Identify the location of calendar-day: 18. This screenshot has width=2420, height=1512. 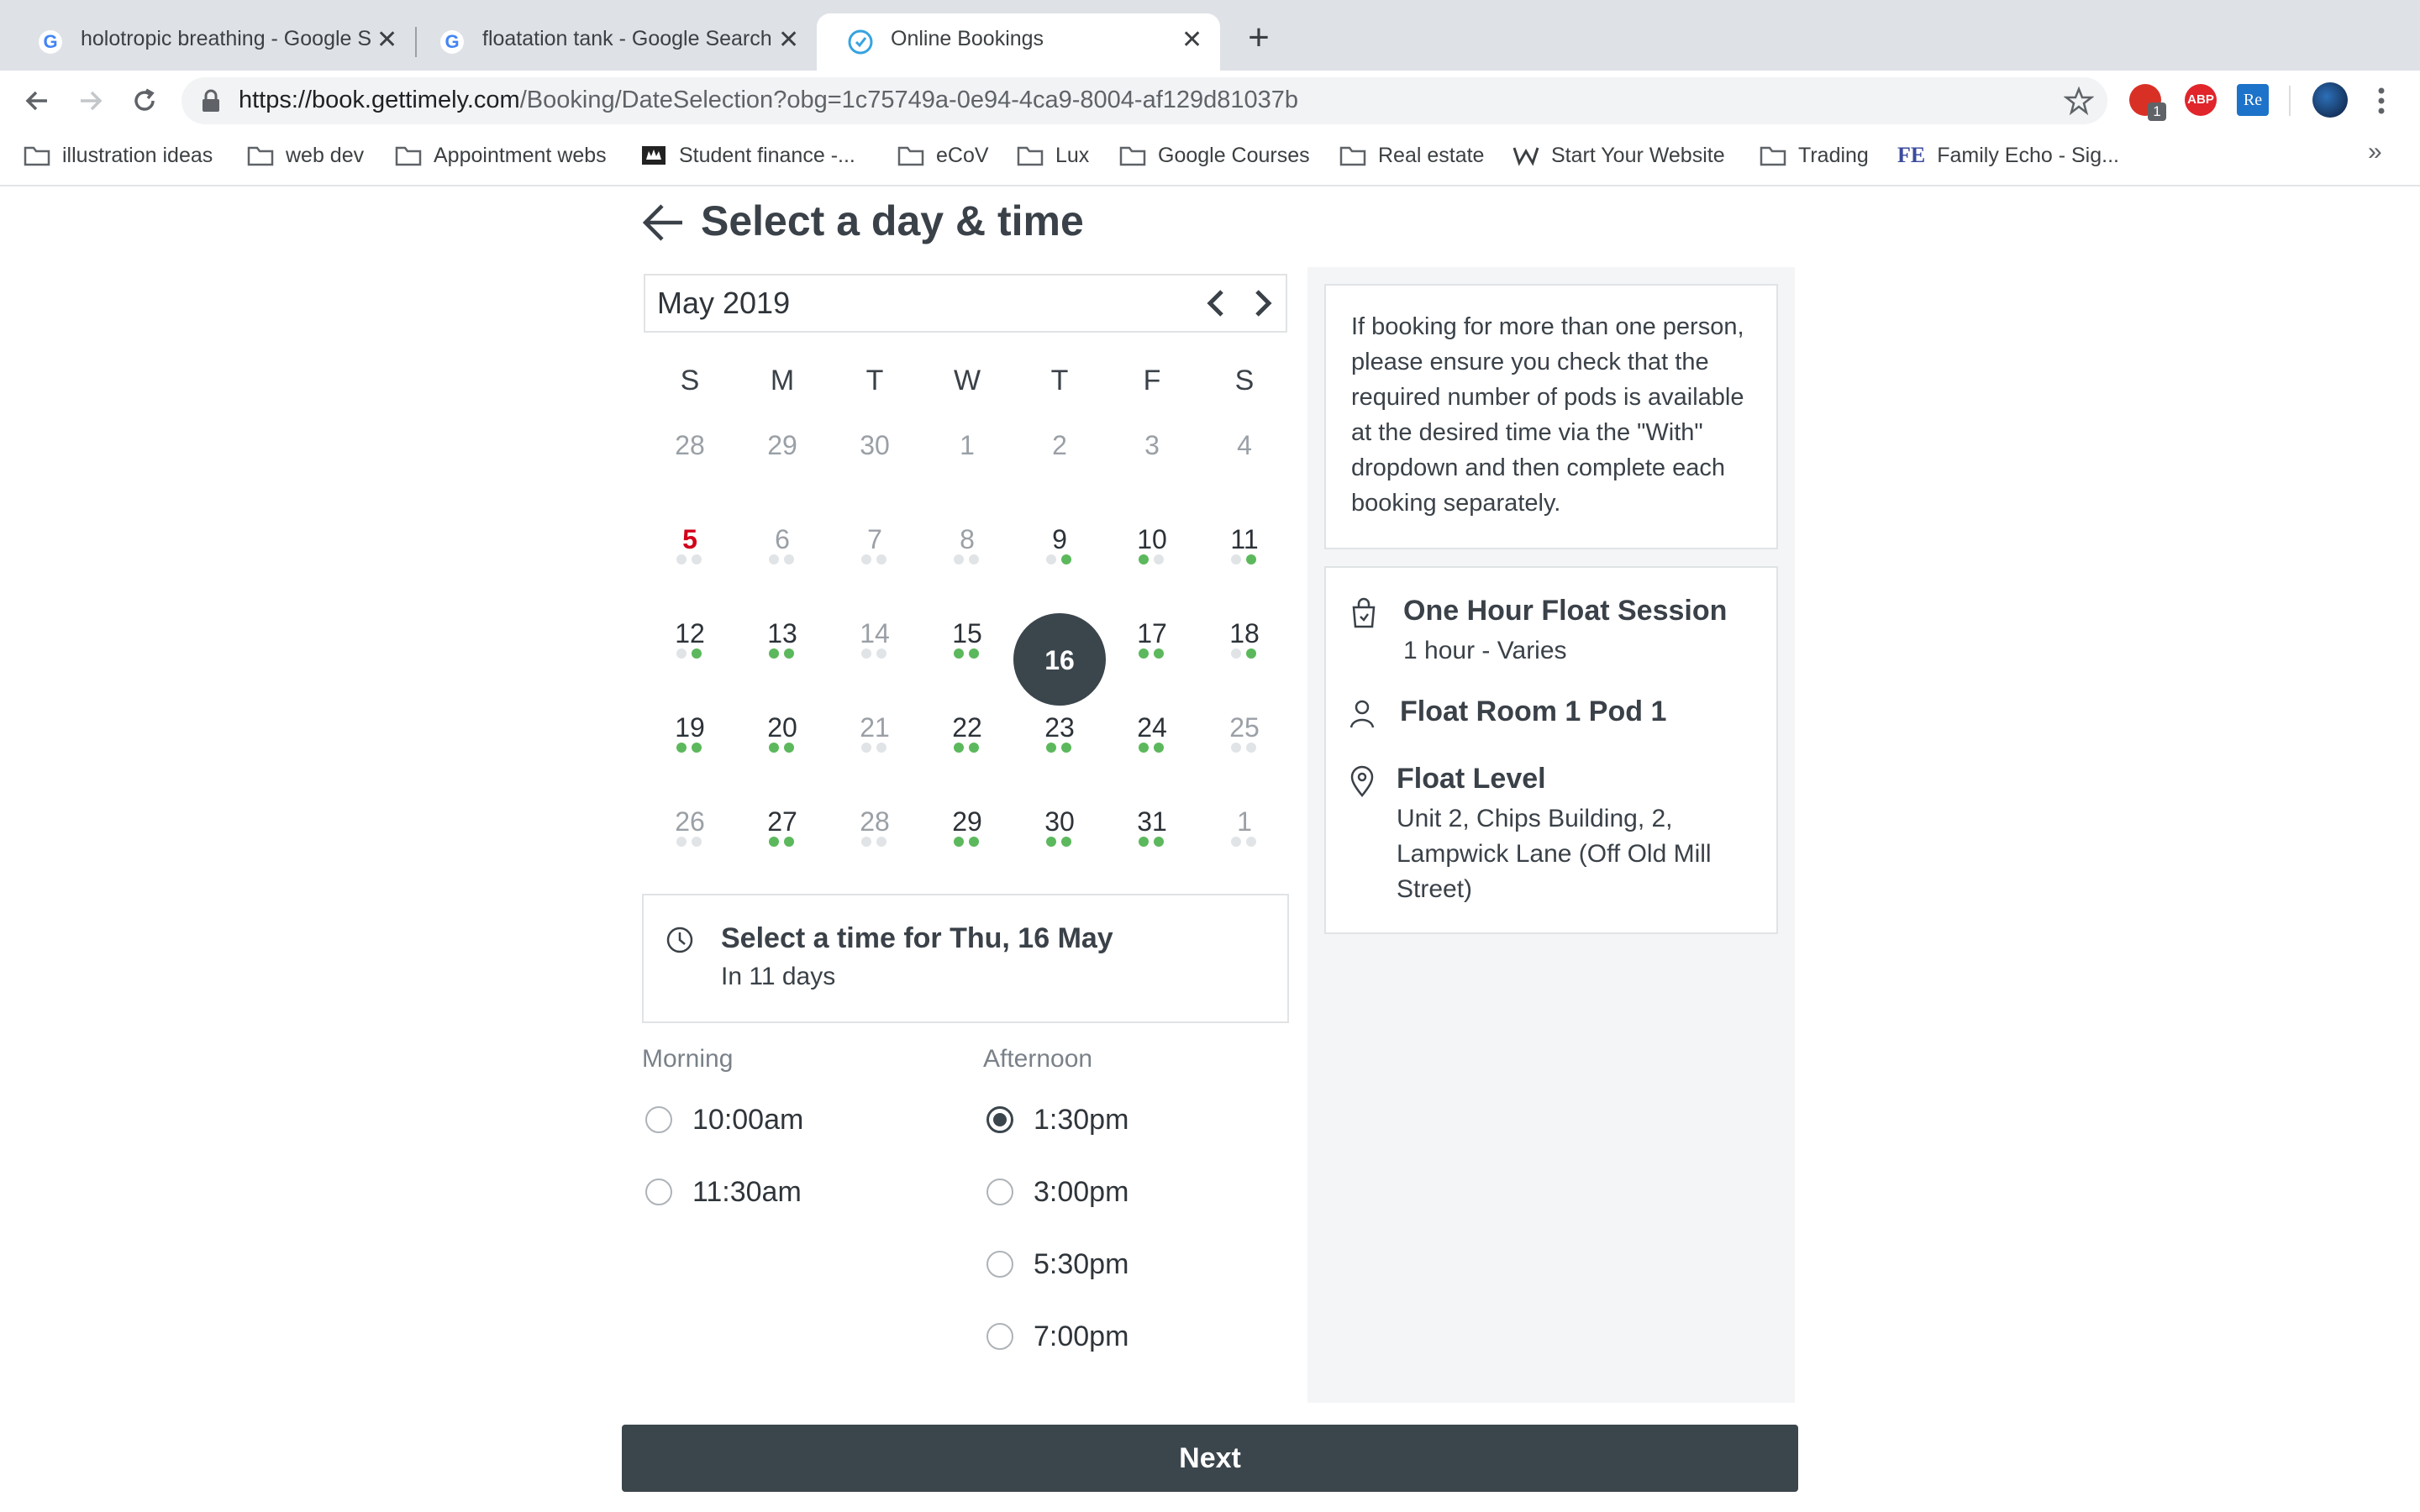
(1244, 641).